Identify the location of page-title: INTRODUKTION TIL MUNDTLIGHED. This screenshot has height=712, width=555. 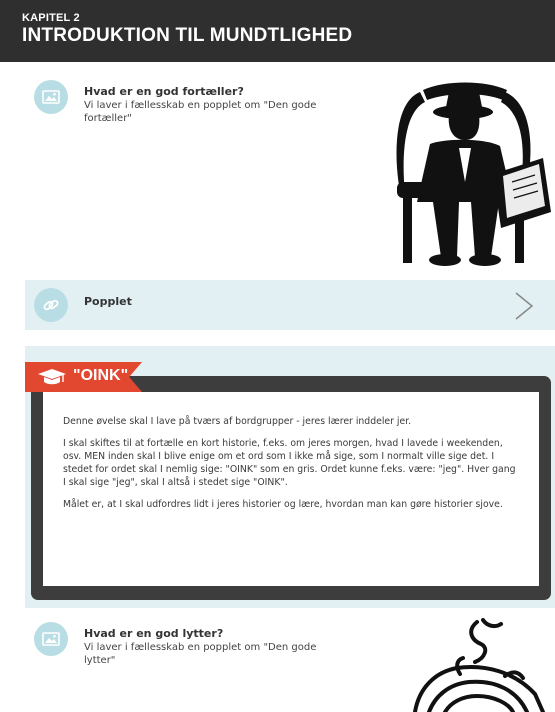
(187, 35).